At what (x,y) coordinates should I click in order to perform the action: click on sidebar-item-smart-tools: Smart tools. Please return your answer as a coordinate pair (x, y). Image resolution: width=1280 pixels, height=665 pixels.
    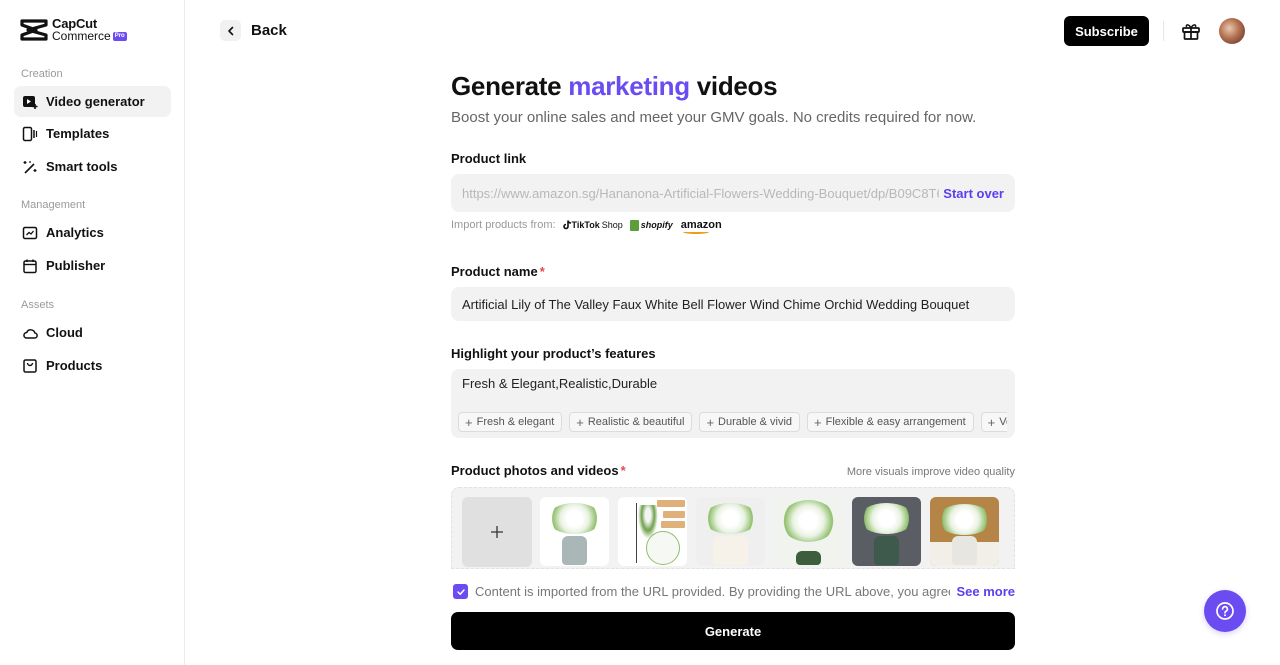
    Looking at the image, I should click on (92, 166).